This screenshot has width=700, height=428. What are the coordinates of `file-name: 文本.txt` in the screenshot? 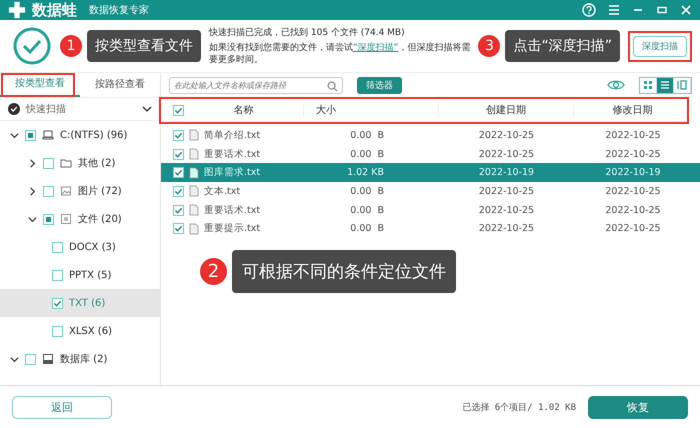 It's located at (222, 191).